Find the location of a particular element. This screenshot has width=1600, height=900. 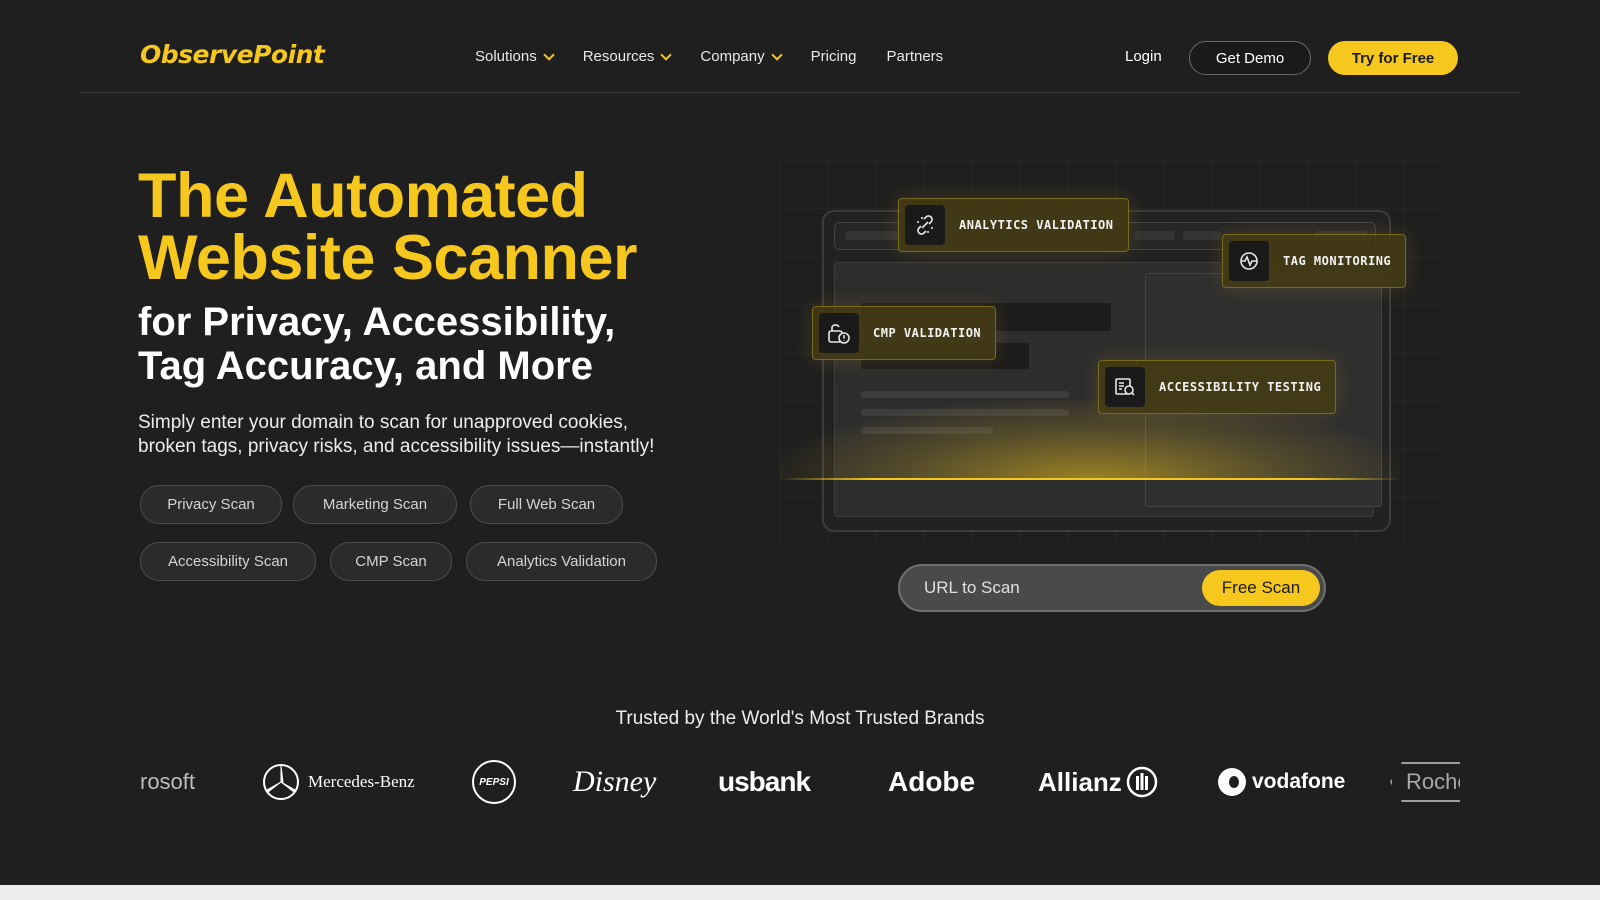

brand-pepsi: PEPSI is located at coordinates (494, 782).